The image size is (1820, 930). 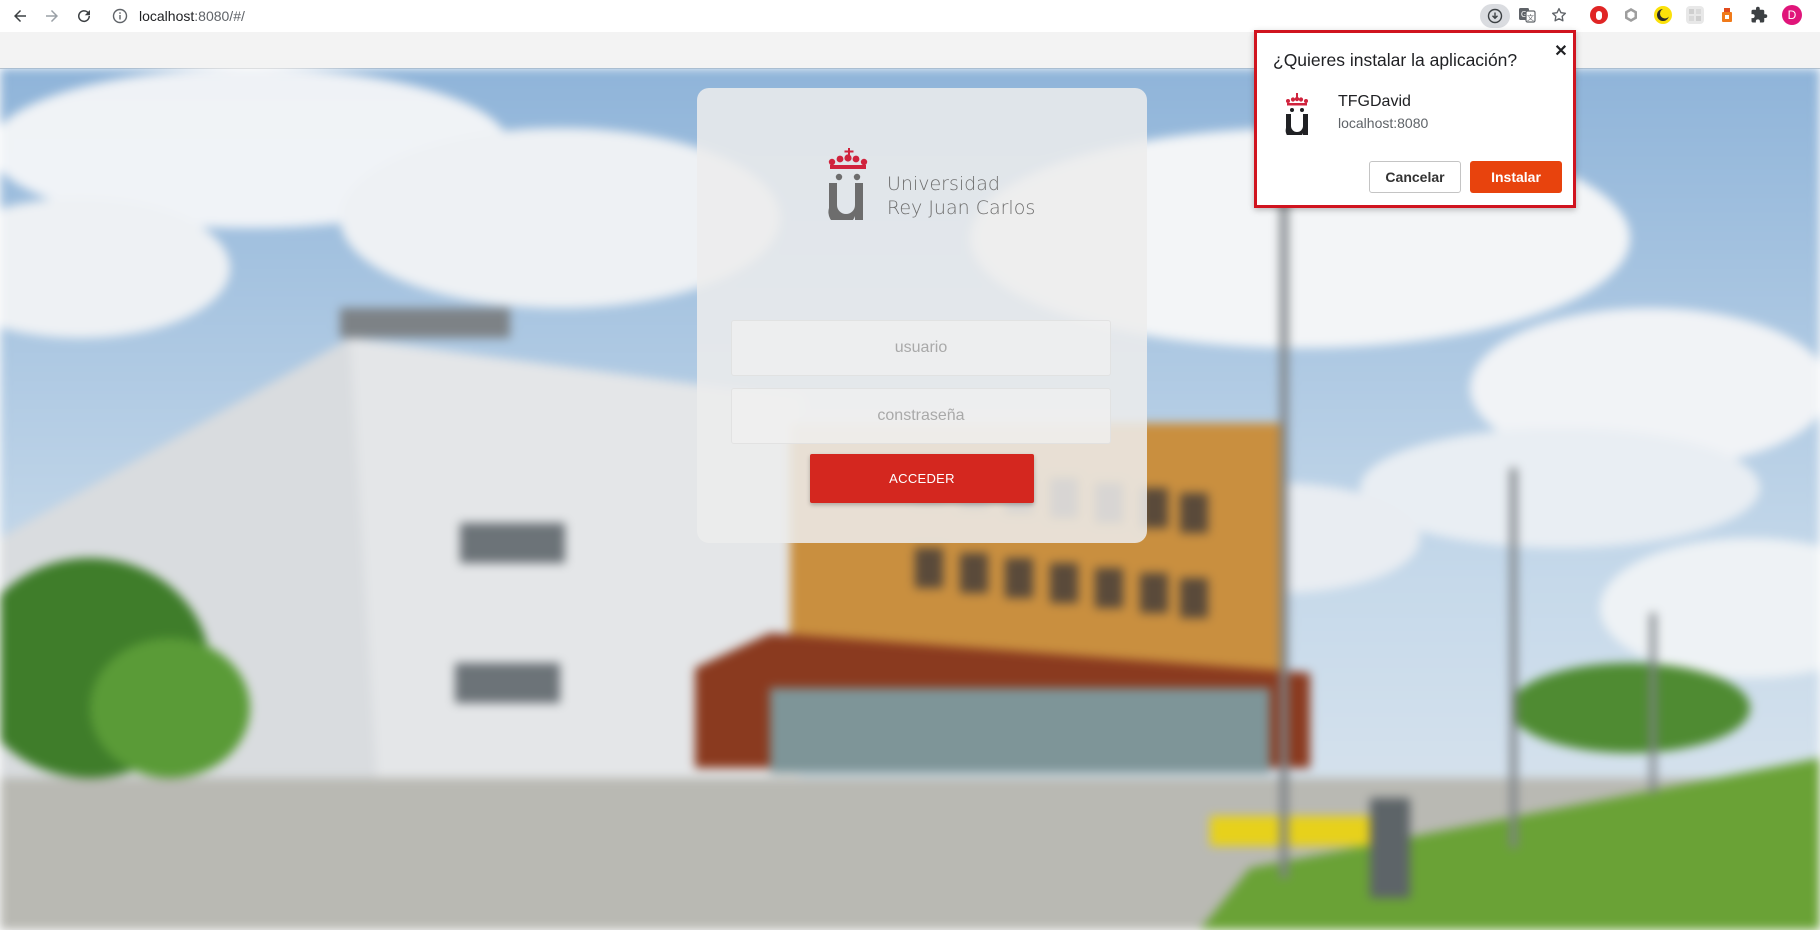 I want to click on university-logo: Universidad Rey Juan Carlos, so click(x=932, y=188).